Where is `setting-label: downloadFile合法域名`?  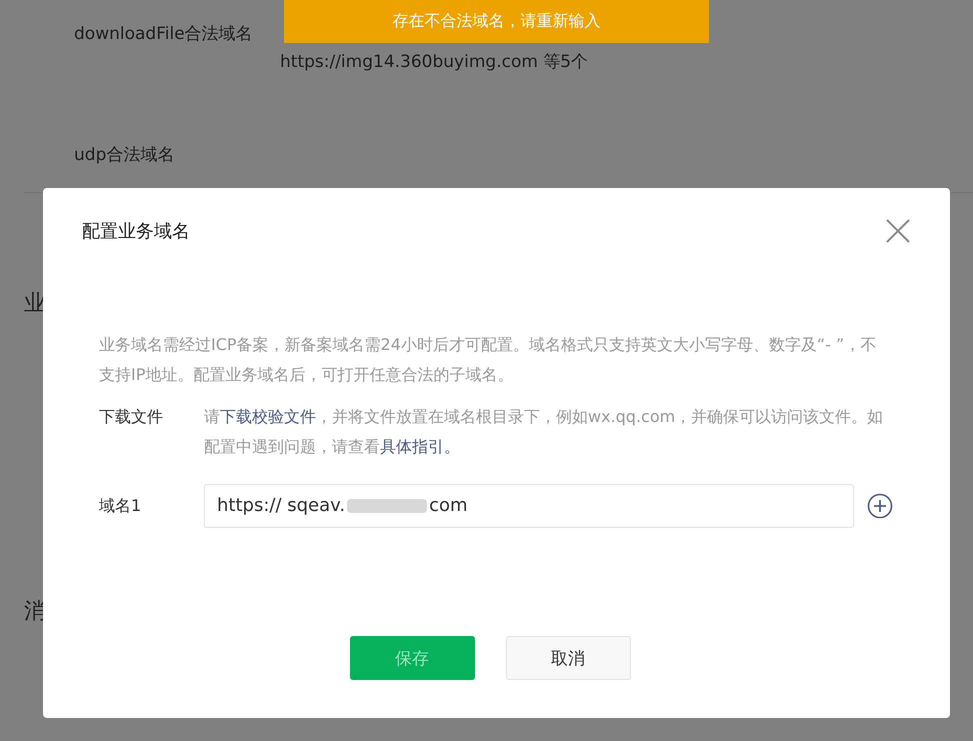 setting-label: downloadFile合法域名 is located at coordinates (164, 34).